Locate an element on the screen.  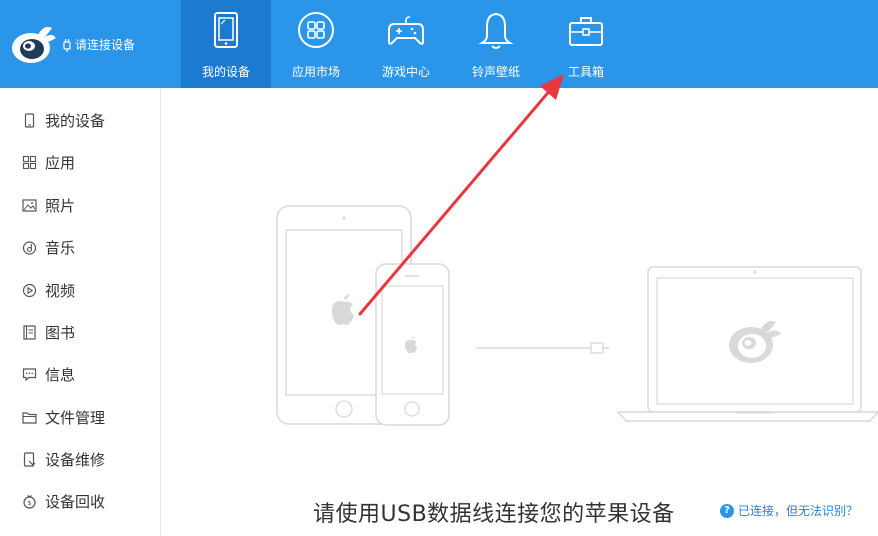
recycle-icon: $ is located at coordinates (29, 501).